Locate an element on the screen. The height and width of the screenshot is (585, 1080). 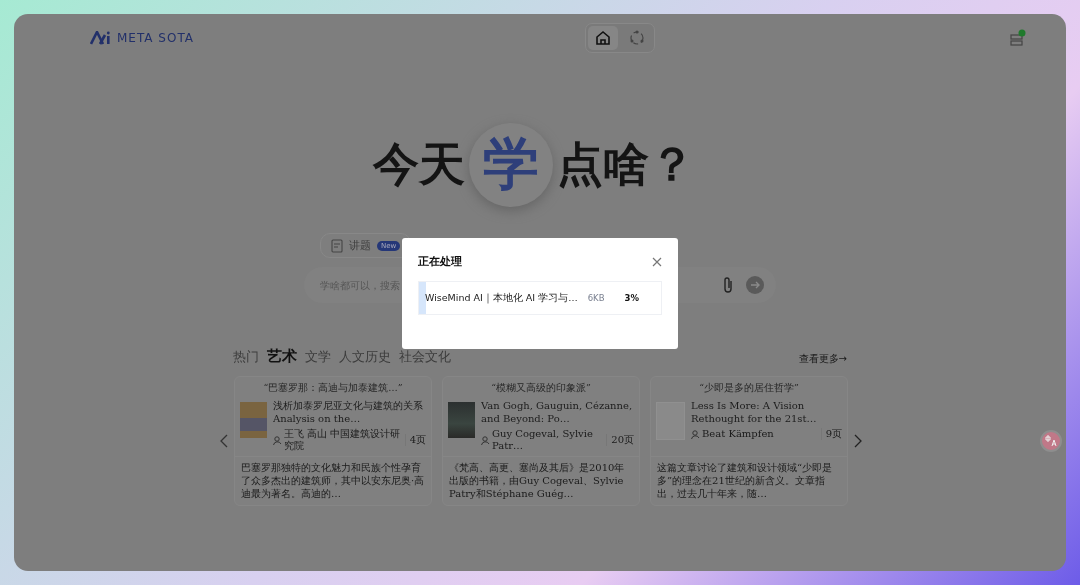
category-tab: 艺术 is located at coordinates (282, 356).